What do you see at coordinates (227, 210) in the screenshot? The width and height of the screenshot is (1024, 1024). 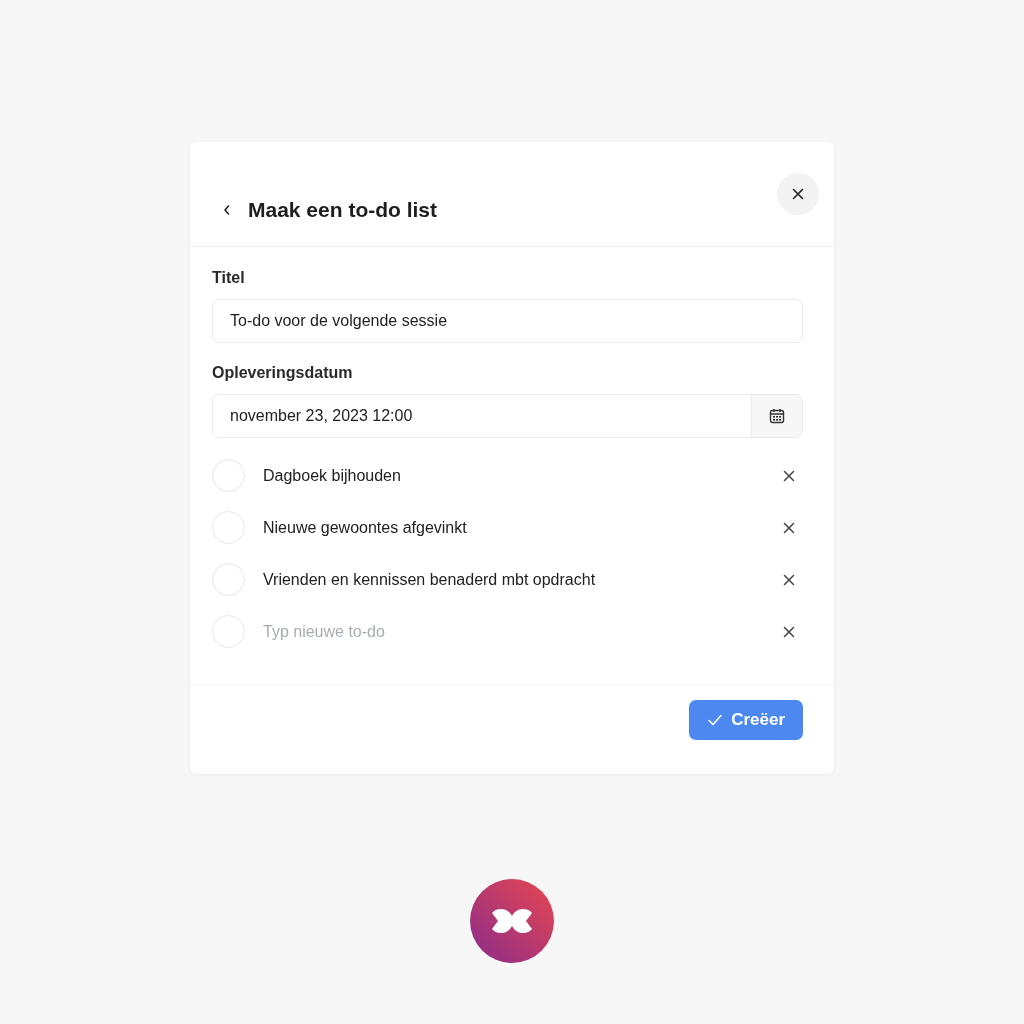 I see `chevron-left-icon` at bounding box center [227, 210].